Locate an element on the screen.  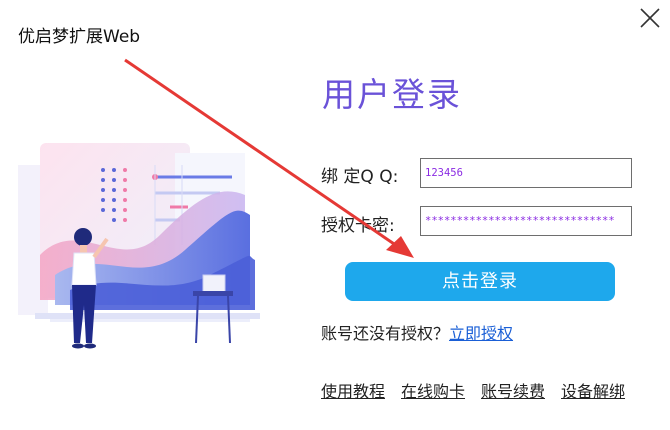
qq-input: 123456 is located at coordinates (526, 173).